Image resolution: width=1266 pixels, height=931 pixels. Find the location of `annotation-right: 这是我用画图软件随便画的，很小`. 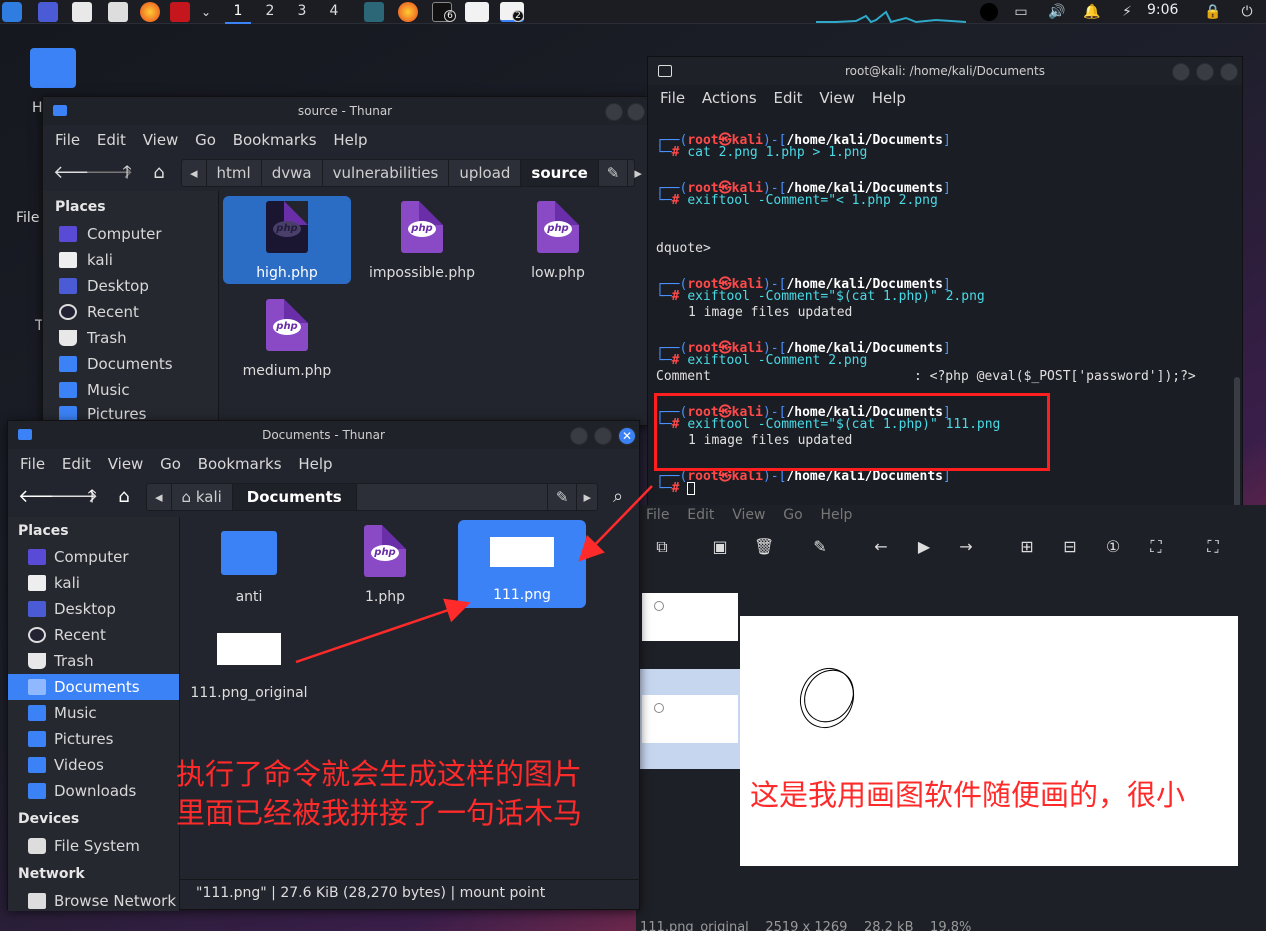

annotation-right: 这是我用画图软件随便画的，很小 is located at coordinates (968, 795).